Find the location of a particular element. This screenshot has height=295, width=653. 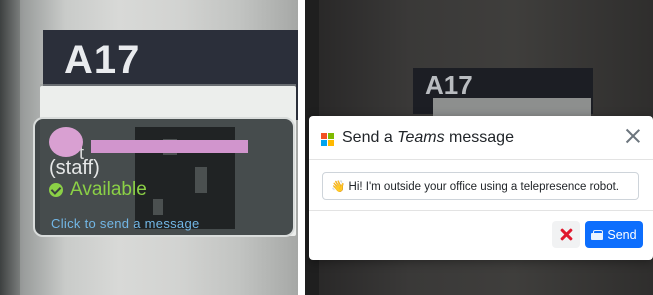

presence-status: Available is located at coordinates (98, 190).